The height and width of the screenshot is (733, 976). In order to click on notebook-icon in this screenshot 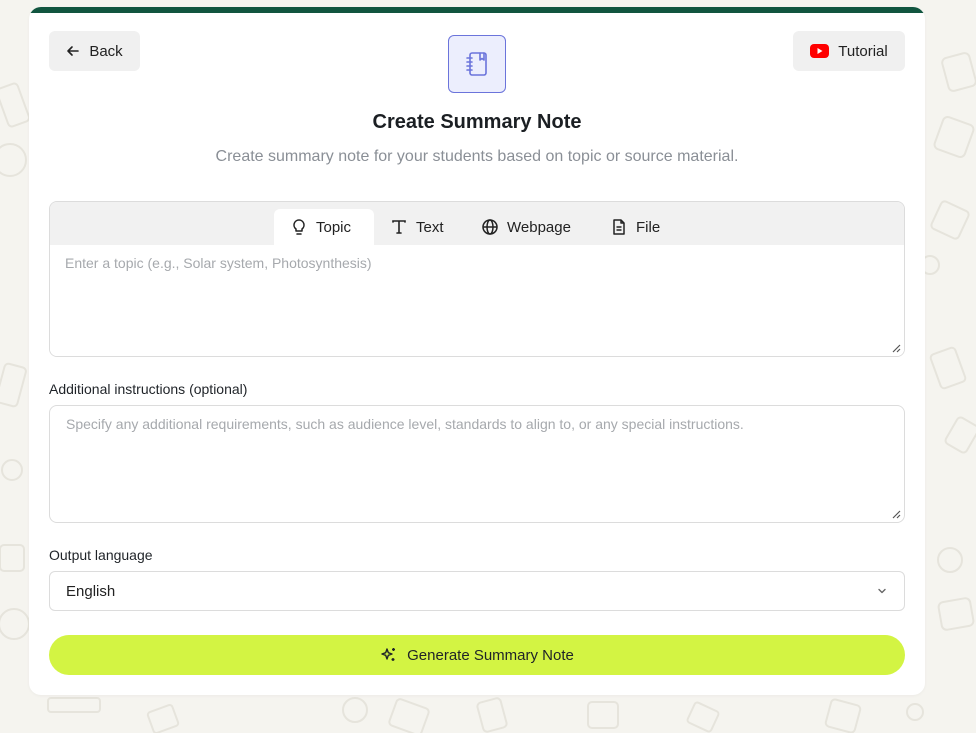, I will do `click(477, 64)`.